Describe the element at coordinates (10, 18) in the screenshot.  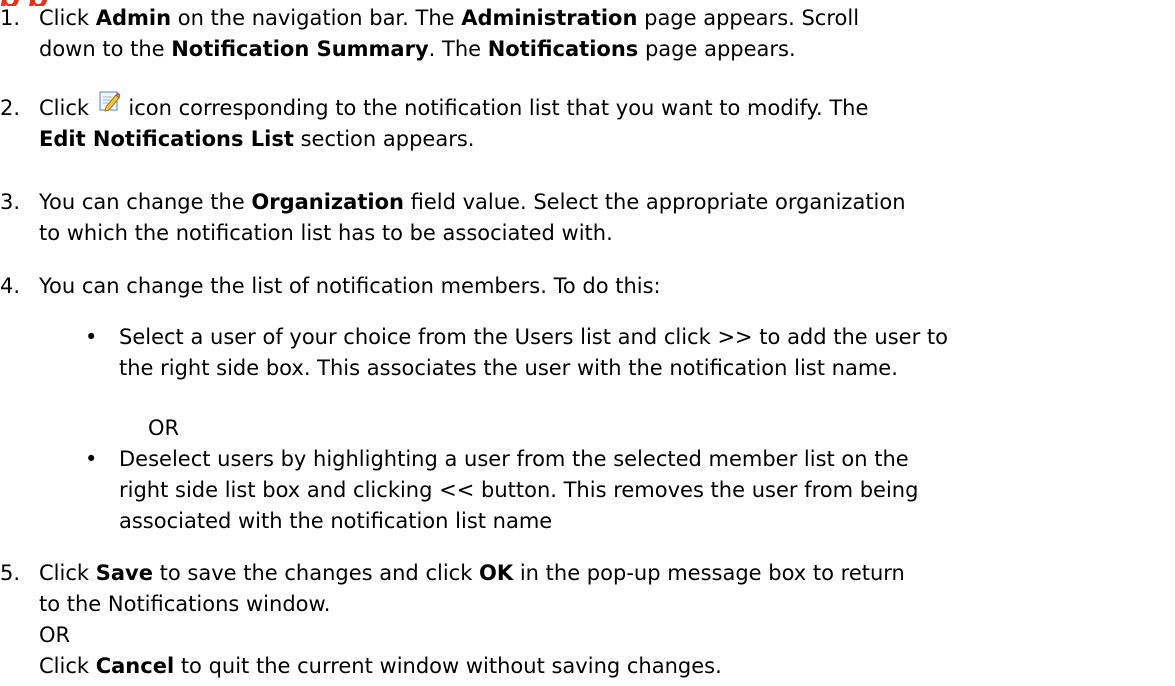
I see `step-number: 1.` at that location.